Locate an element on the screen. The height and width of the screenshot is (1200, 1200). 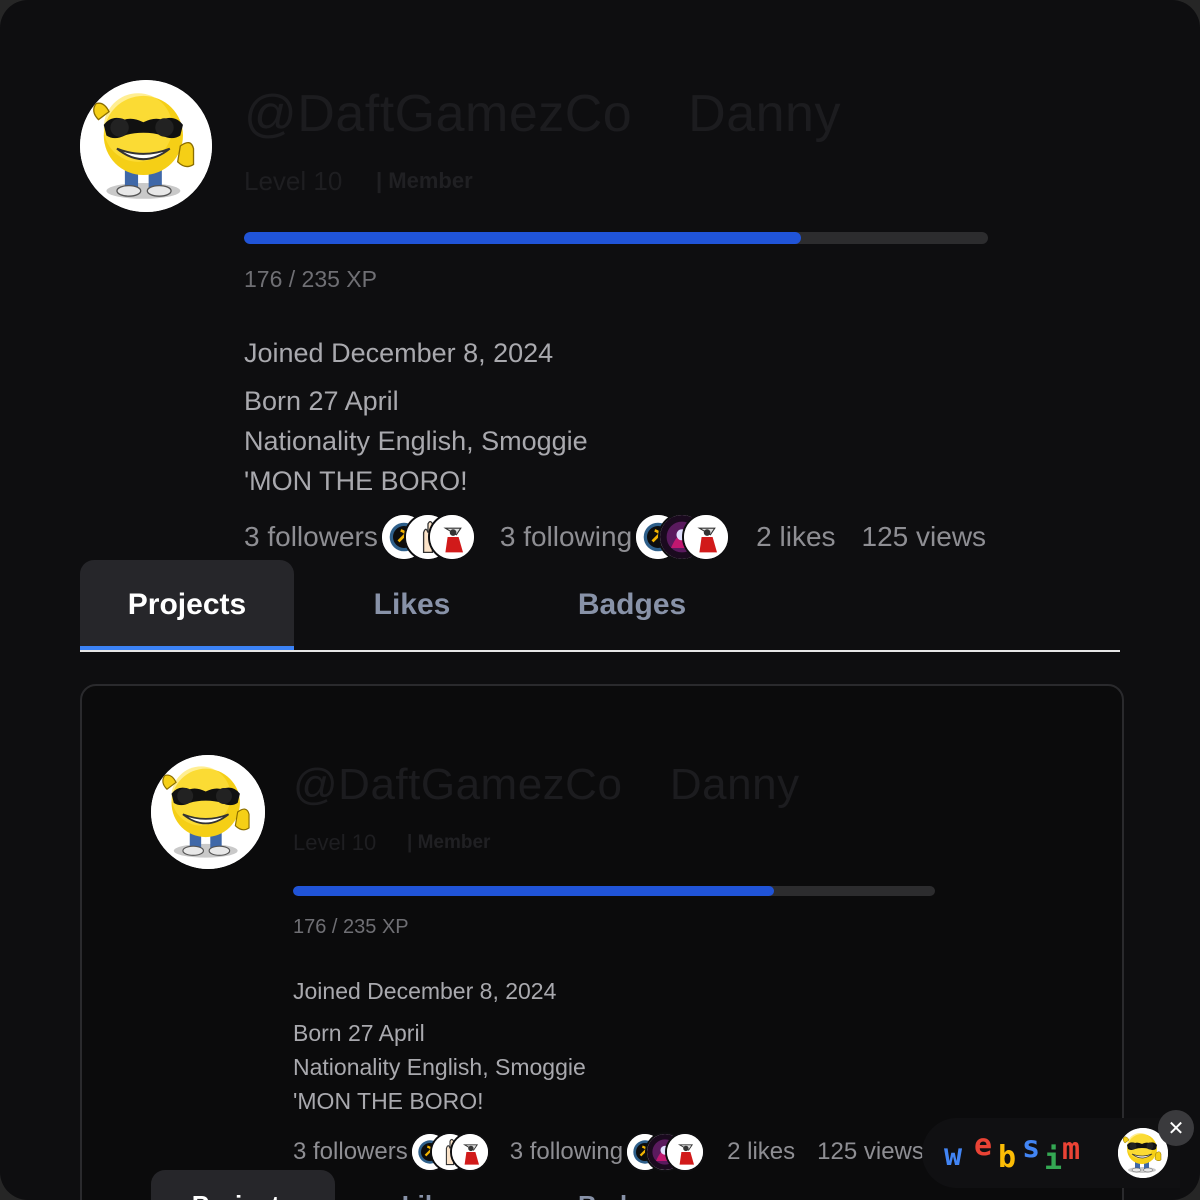
websim-letter: e is located at coordinates (983, 1145).